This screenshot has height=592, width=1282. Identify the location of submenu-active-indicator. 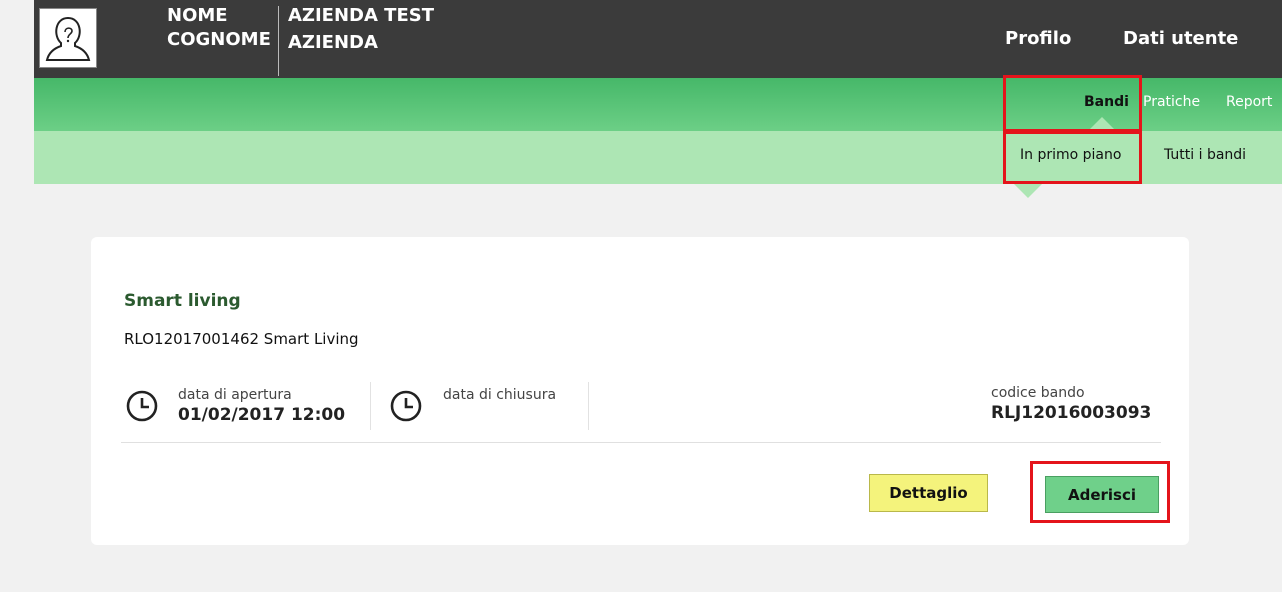
(1028, 191).